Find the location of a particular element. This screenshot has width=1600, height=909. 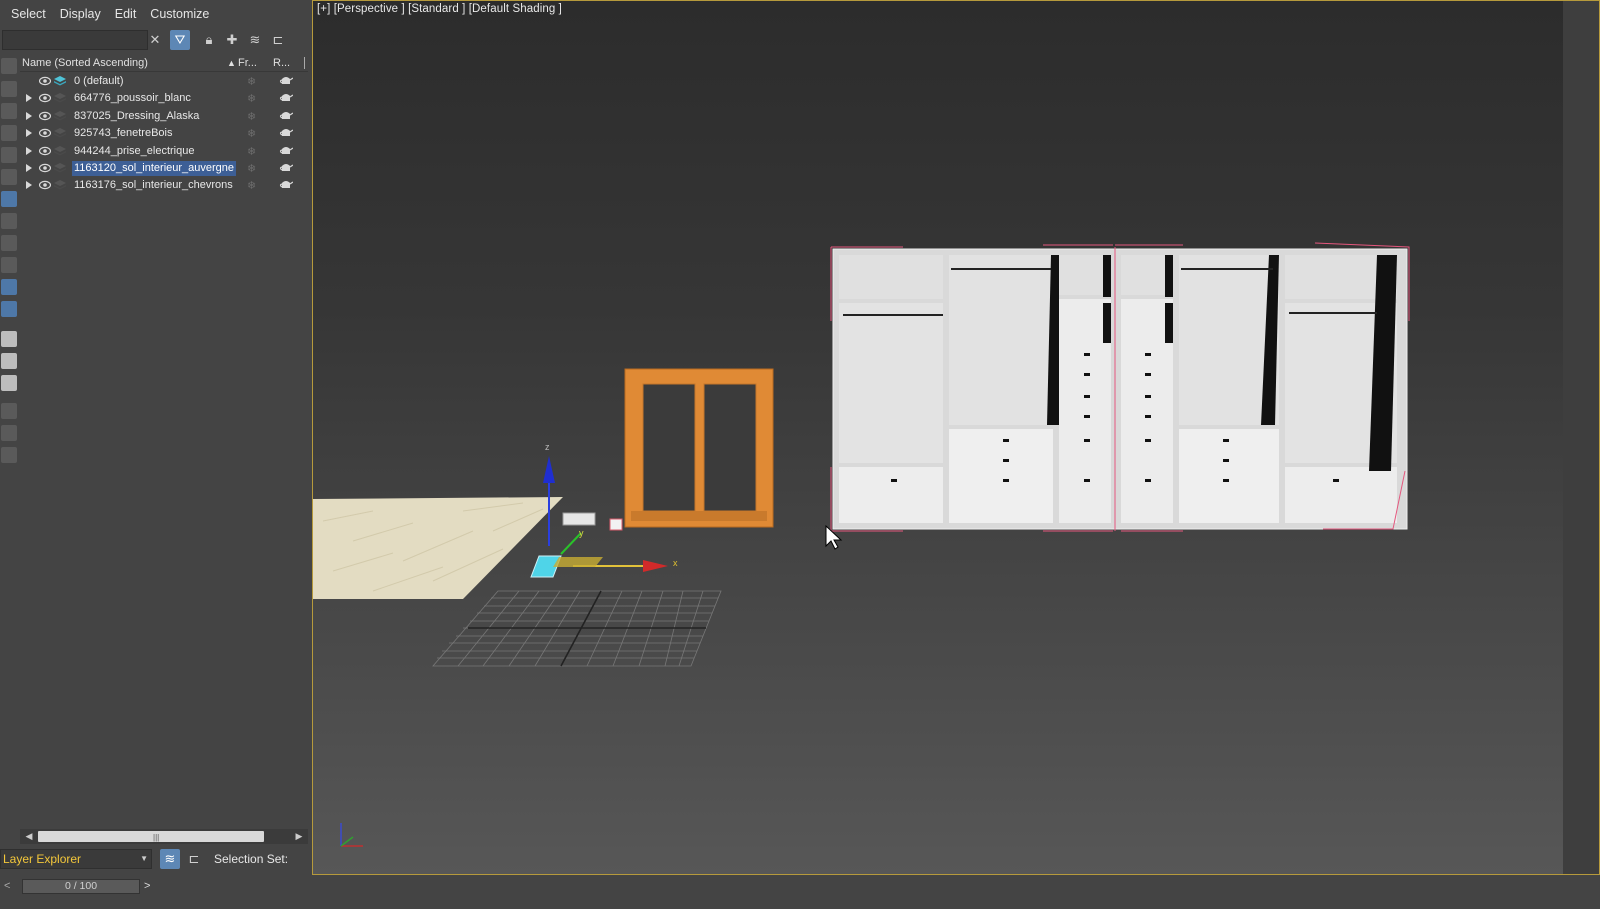

layer-row: 925743_fenetreBois ❄︎ is located at coordinates (164, 133).